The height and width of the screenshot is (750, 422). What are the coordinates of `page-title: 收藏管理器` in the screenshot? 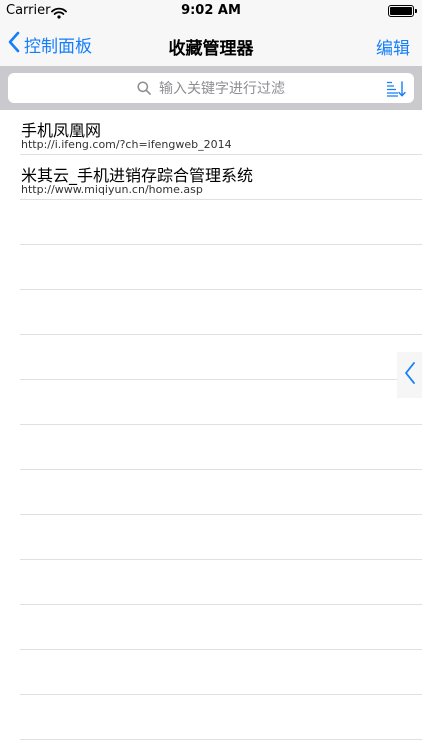 It's located at (211, 49).